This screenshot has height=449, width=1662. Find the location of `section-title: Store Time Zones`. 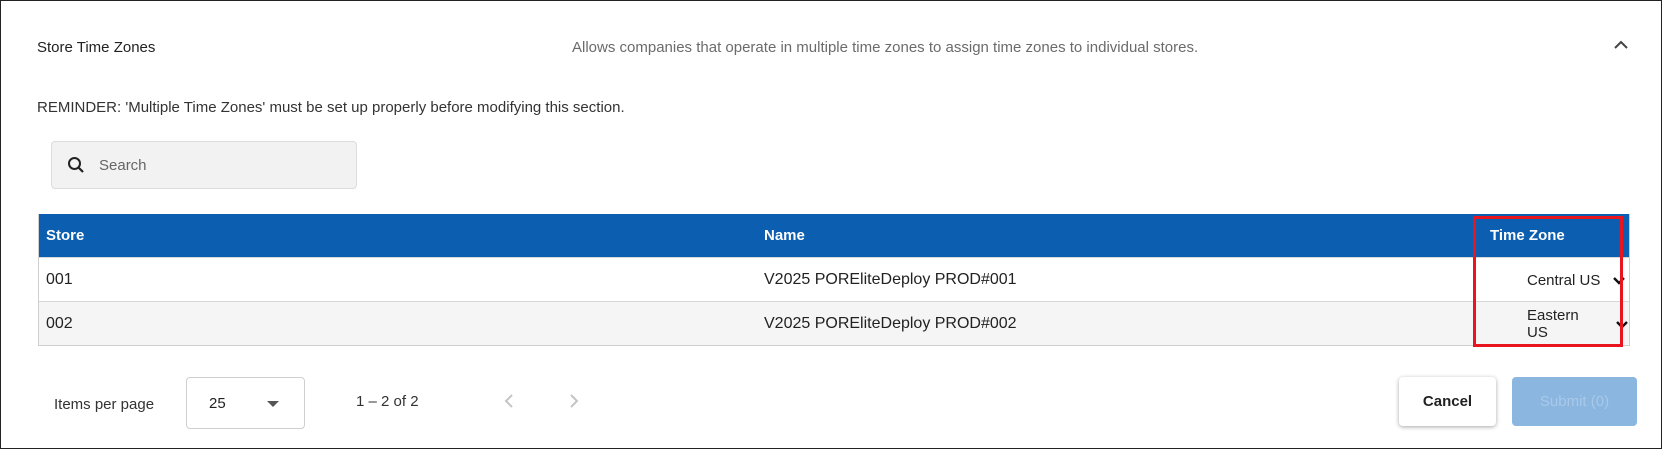

section-title: Store Time Zones is located at coordinates (96, 47).